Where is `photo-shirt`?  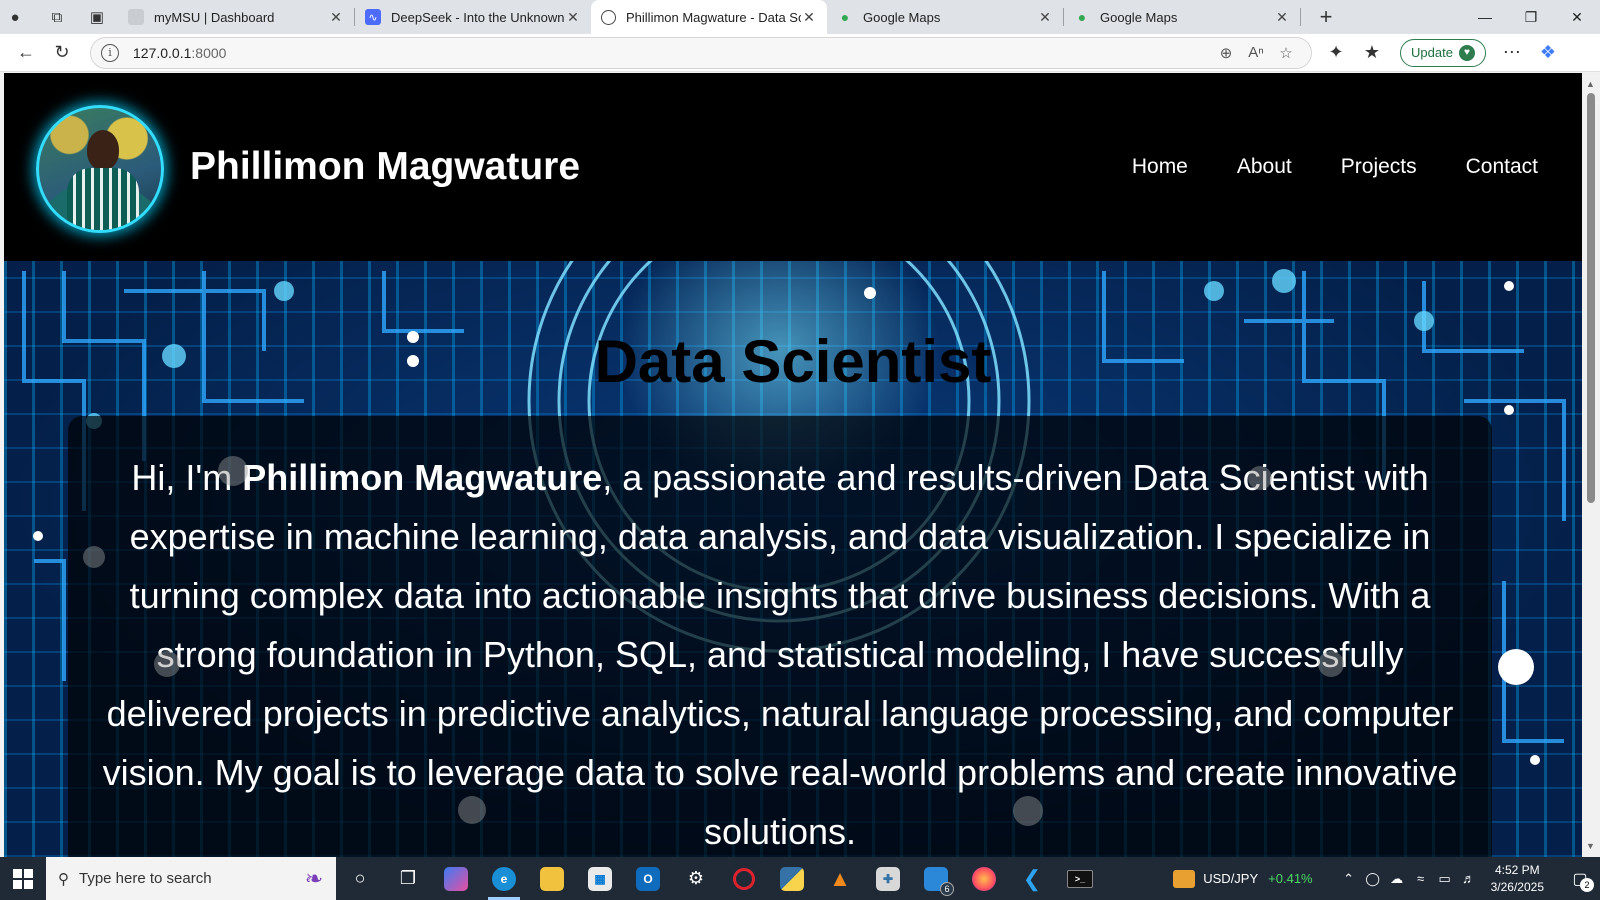
photo-shirt is located at coordinates (103, 199).